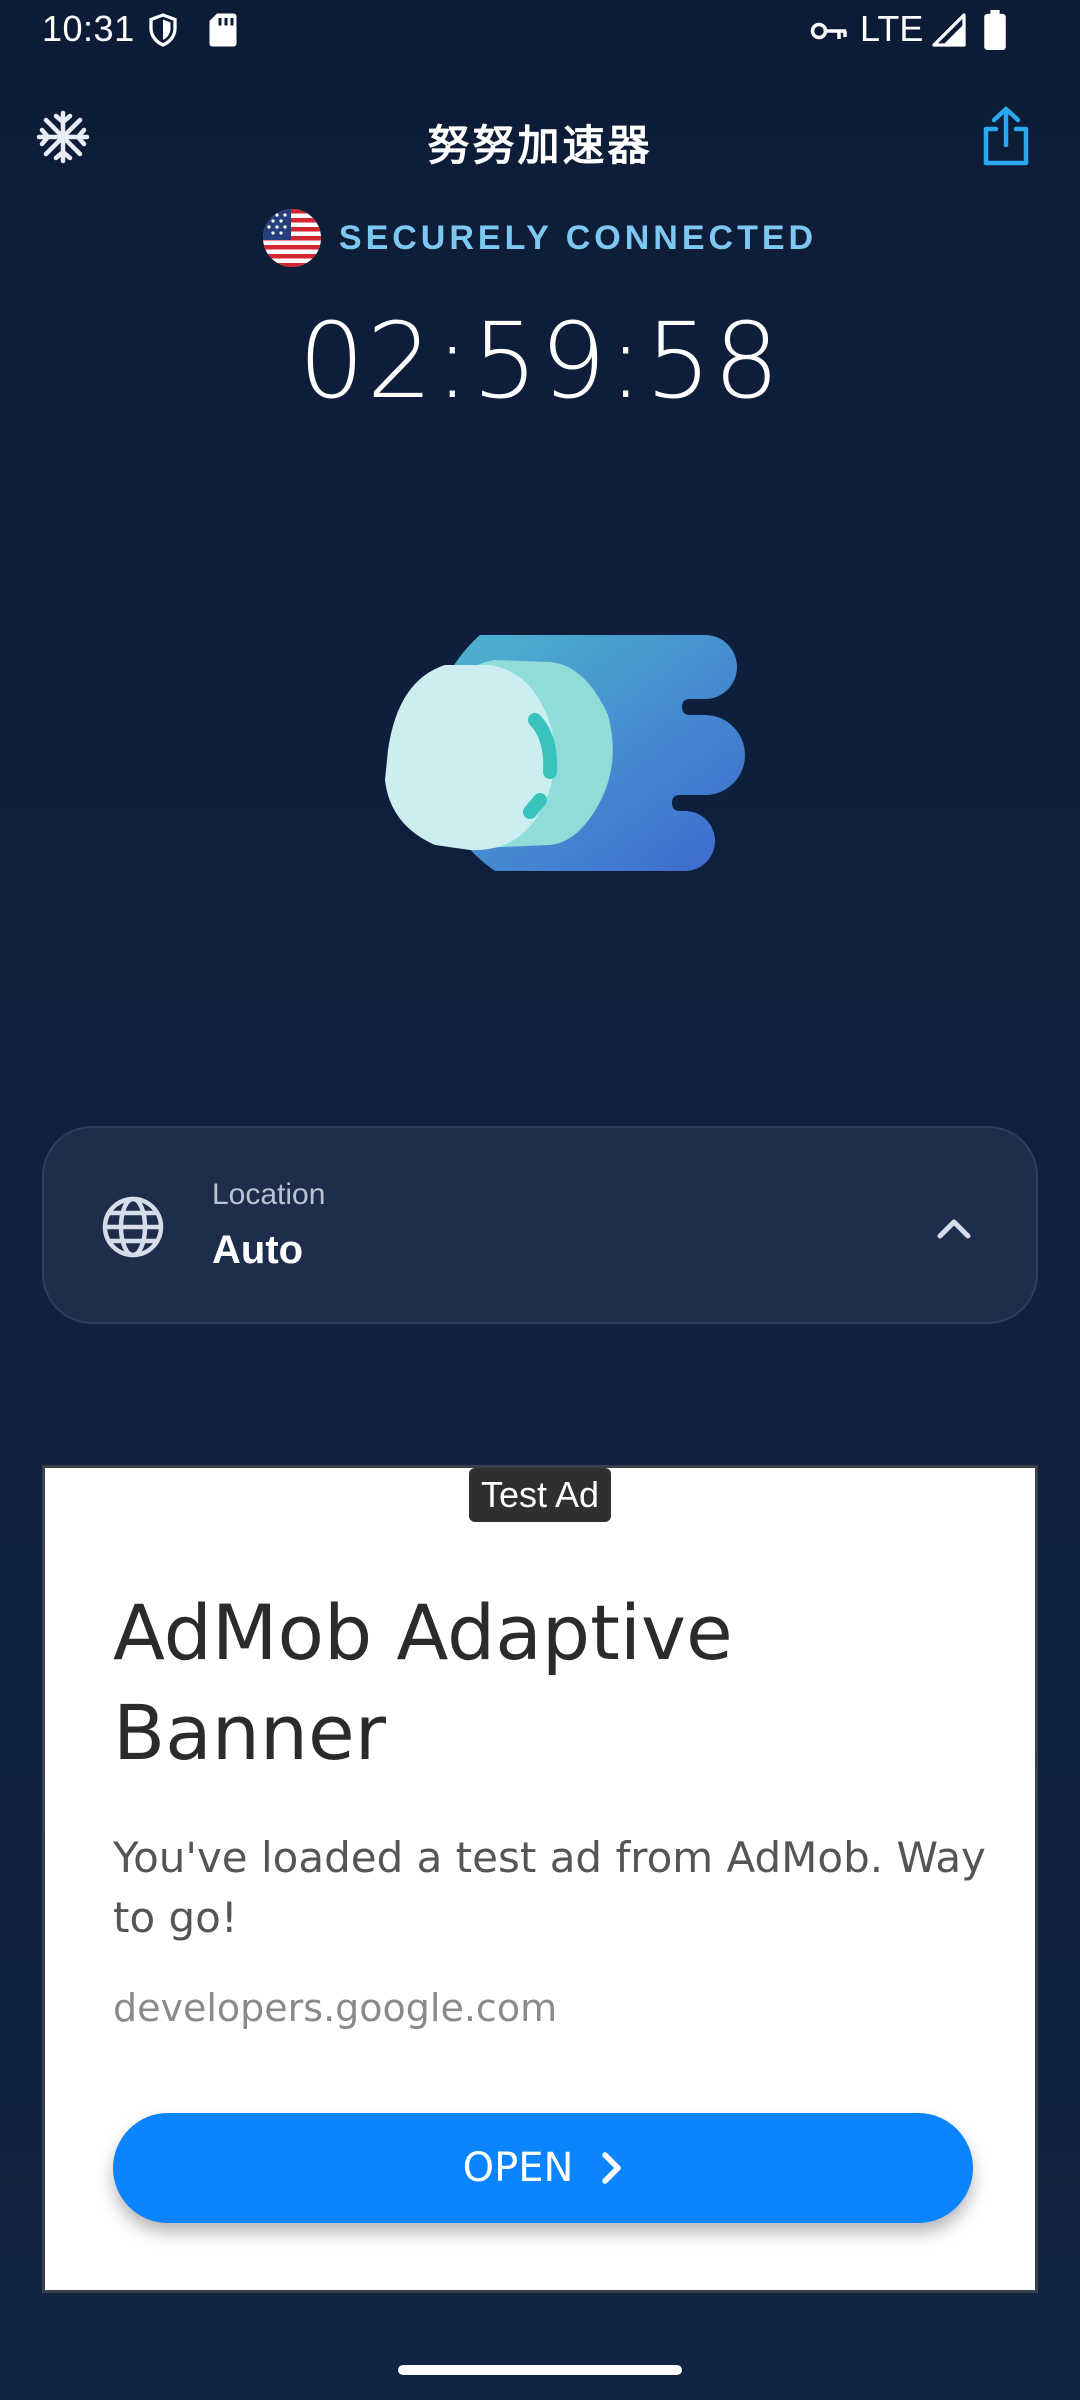 The height and width of the screenshot is (2400, 1080). What do you see at coordinates (518, 2168) in the screenshot?
I see `ad-open-label: OPEN` at bounding box center [518, 2168].